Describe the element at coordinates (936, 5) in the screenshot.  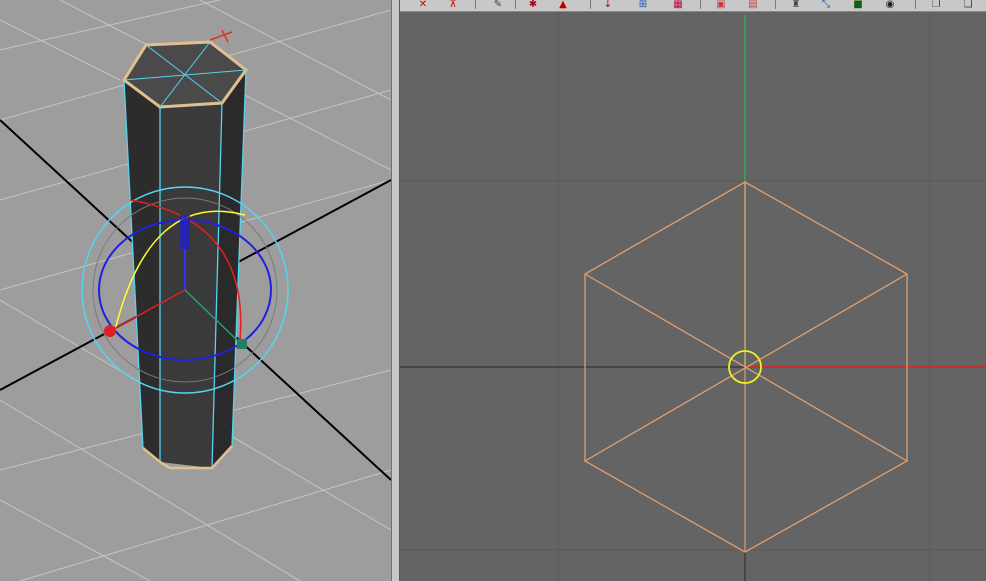
I see `light-icon: ❐` at that location.